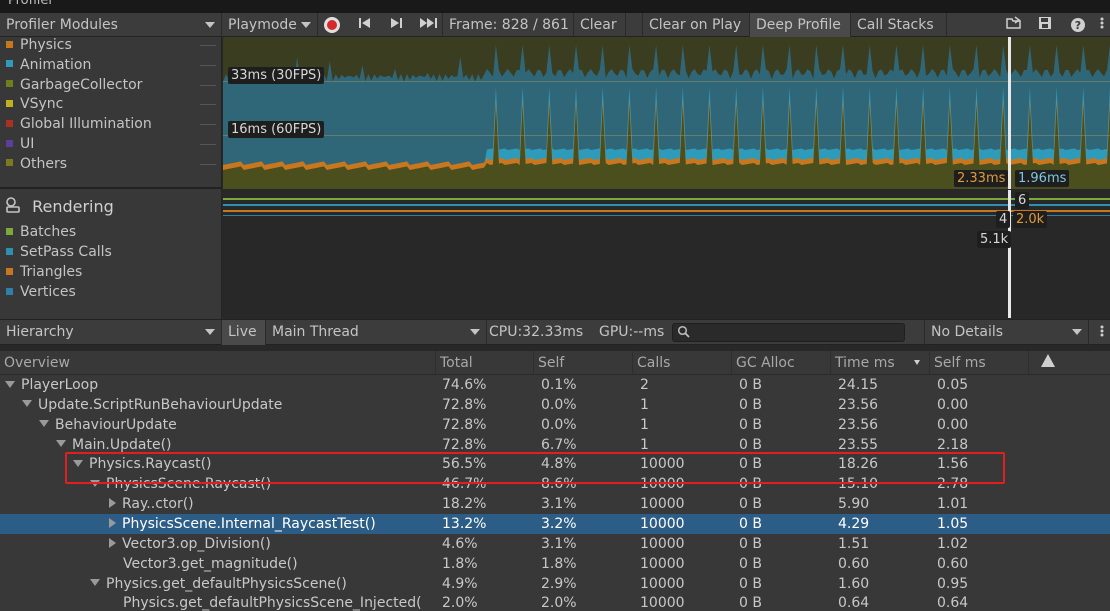 This screenshot has height=611, width=1110. What do you see at coordinates (20, 144) in the screenshot?
I see `cpu-module-item: UI` at bounding box center [20, 144].